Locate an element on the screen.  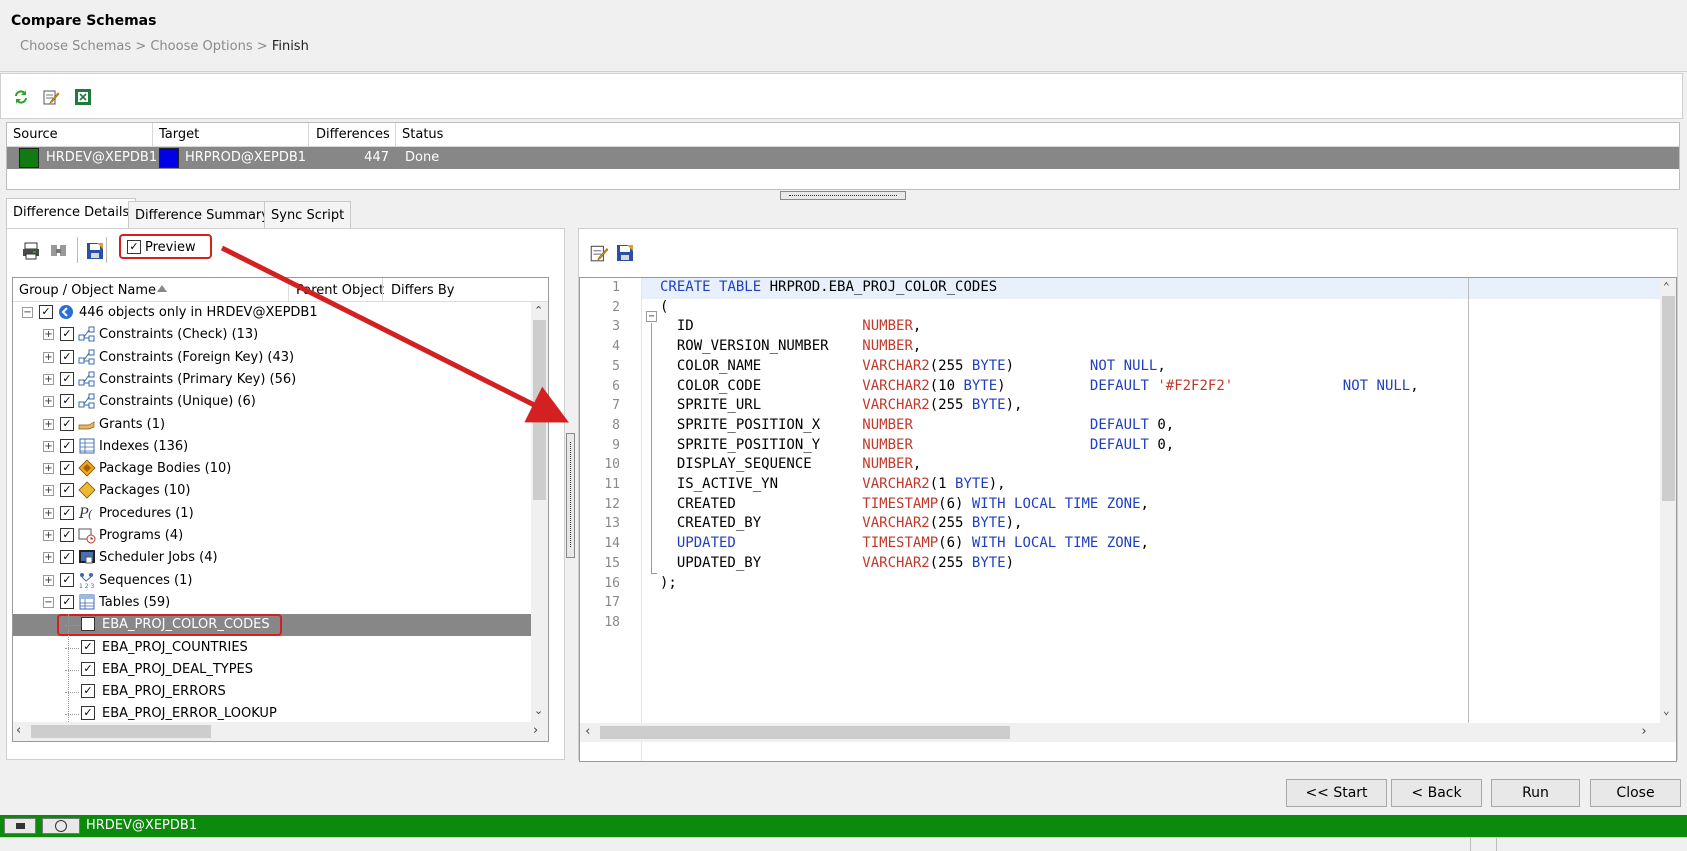
run-button: Run is located at coordinates (1535, 793).